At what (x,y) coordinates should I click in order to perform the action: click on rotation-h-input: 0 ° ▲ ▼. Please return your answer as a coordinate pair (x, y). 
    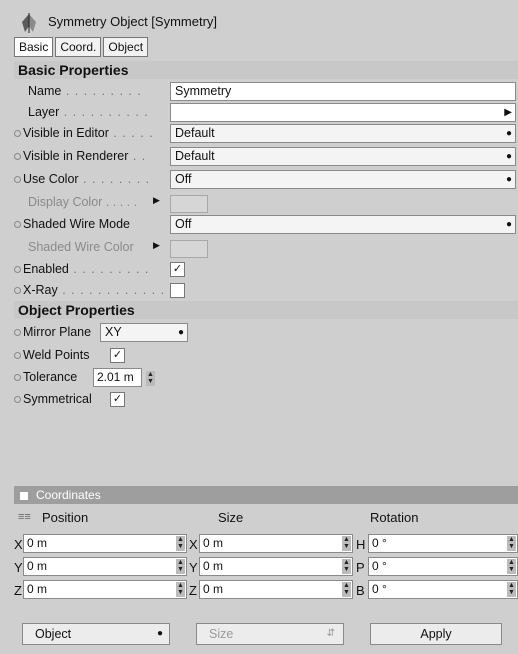
    Looking at the image, I should click on (443, 543).